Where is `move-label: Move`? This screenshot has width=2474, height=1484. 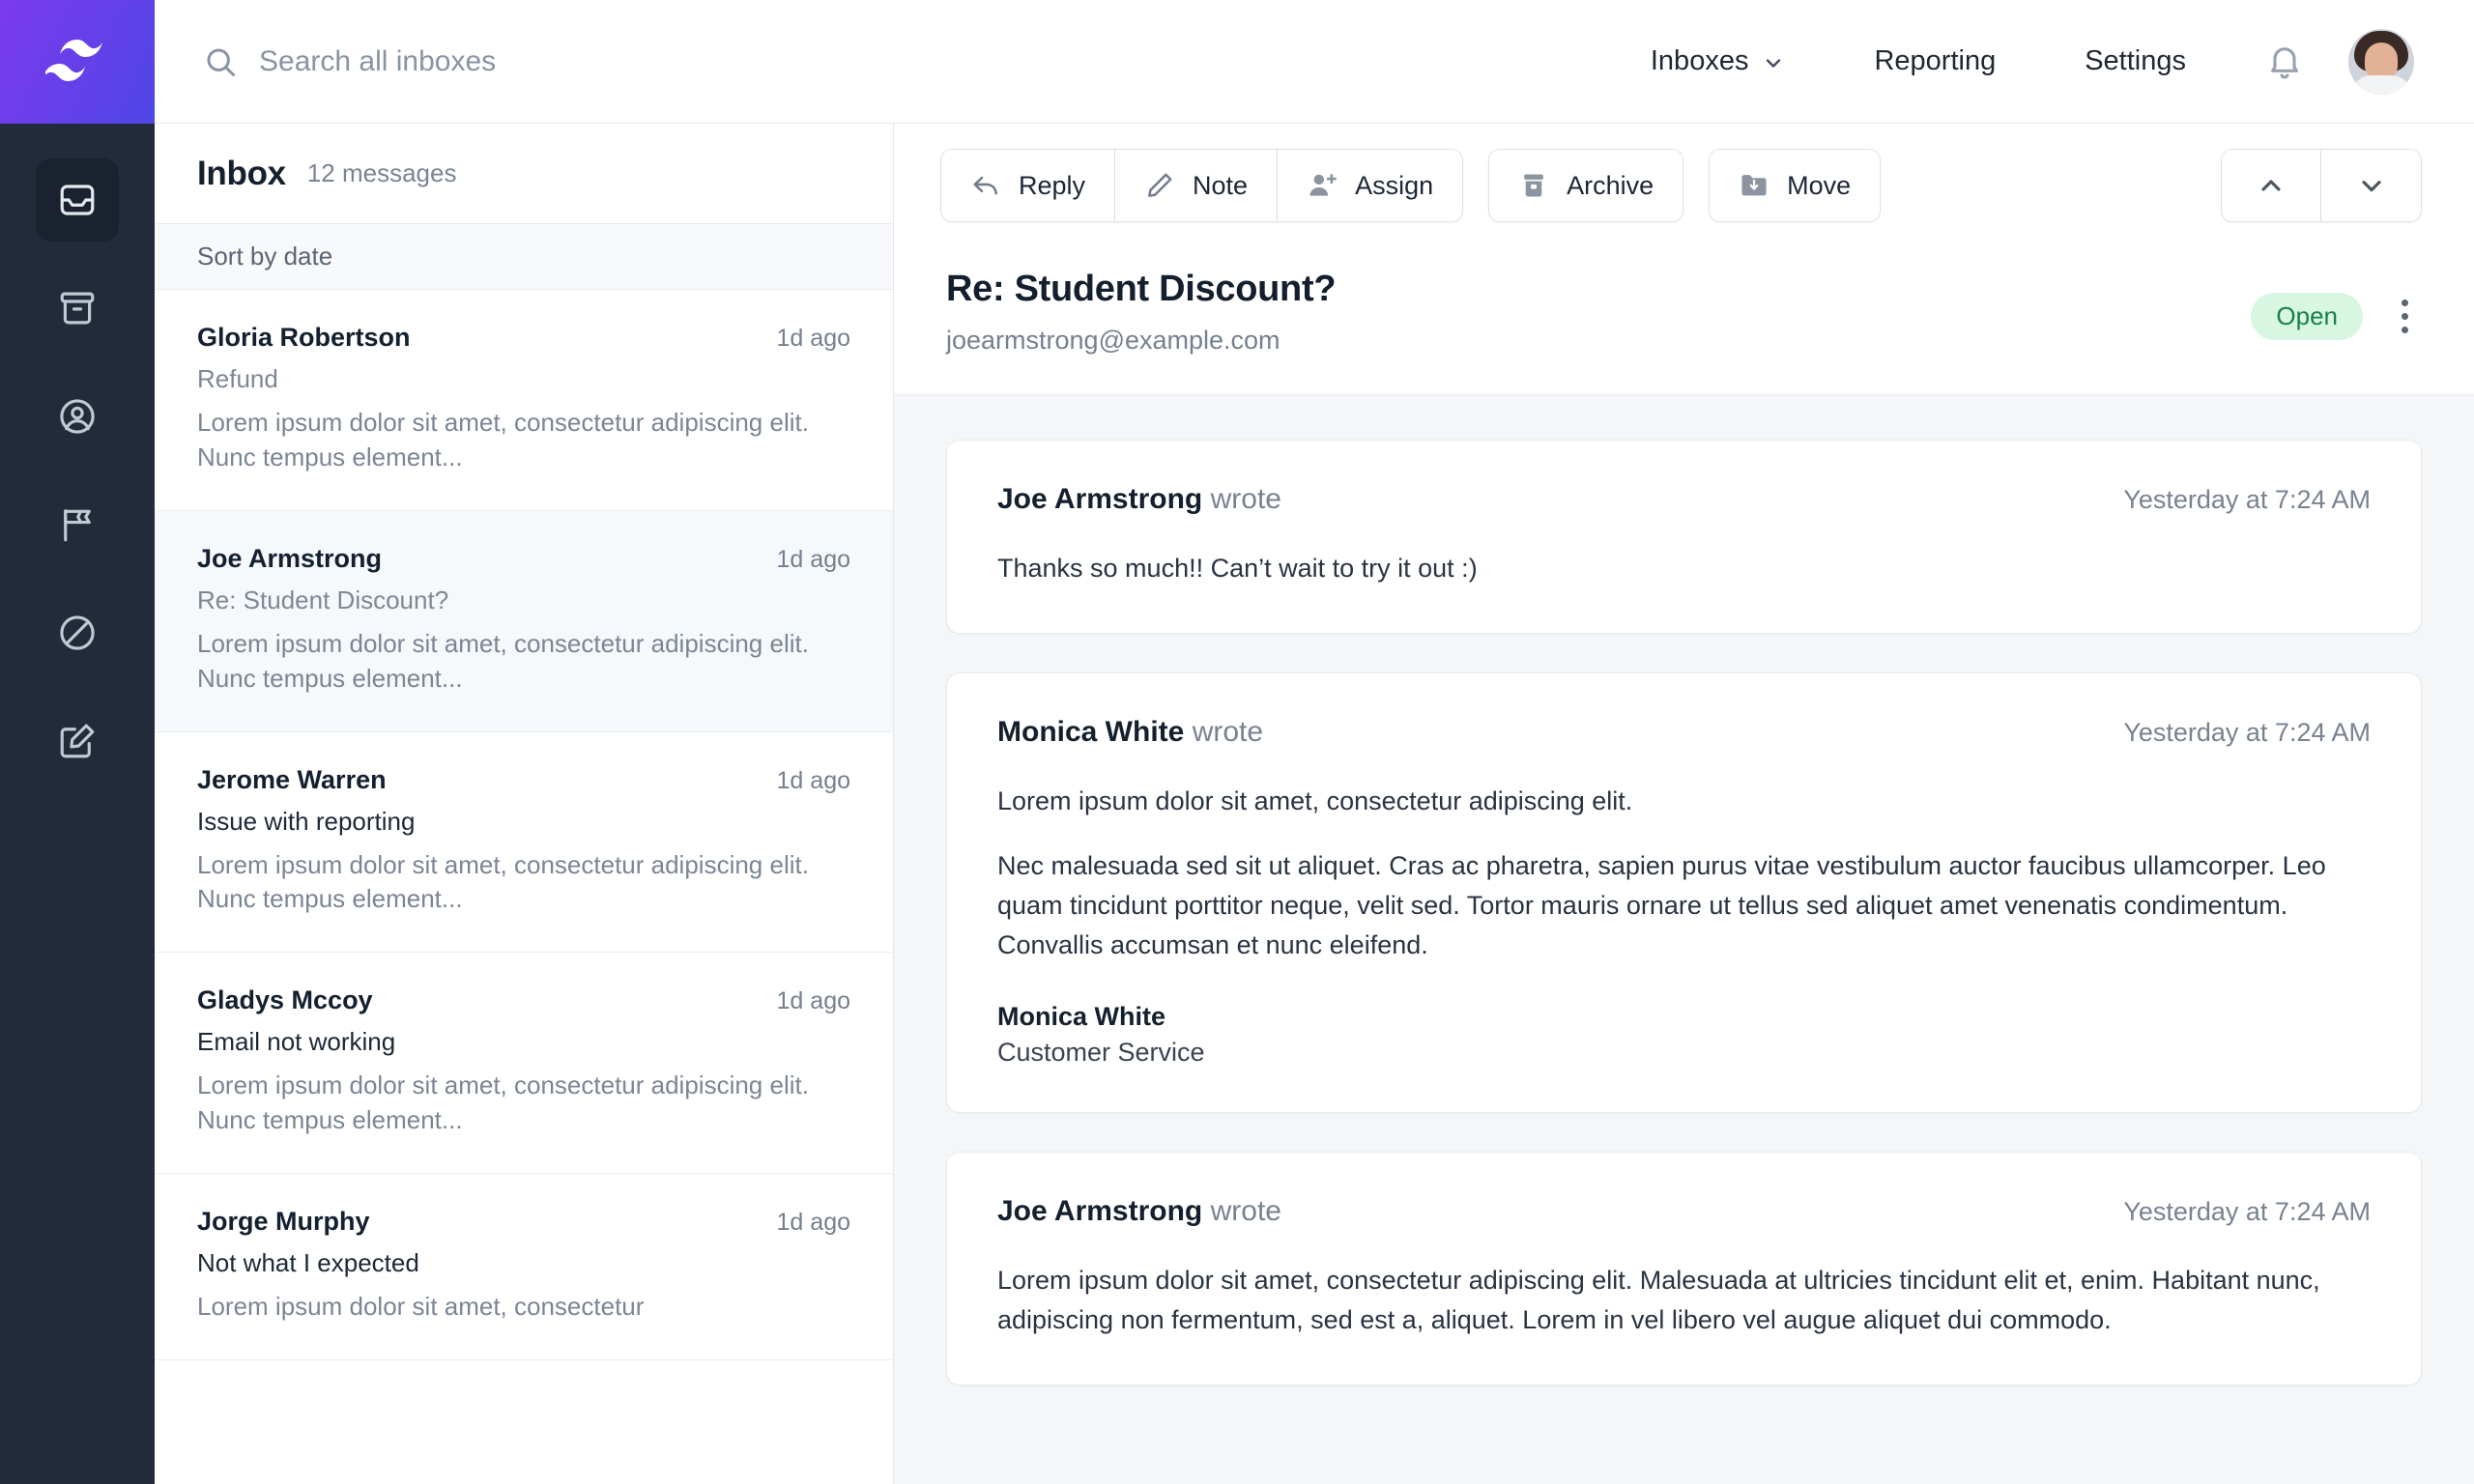 move-label: Move is located at coordinates (1820, 185).